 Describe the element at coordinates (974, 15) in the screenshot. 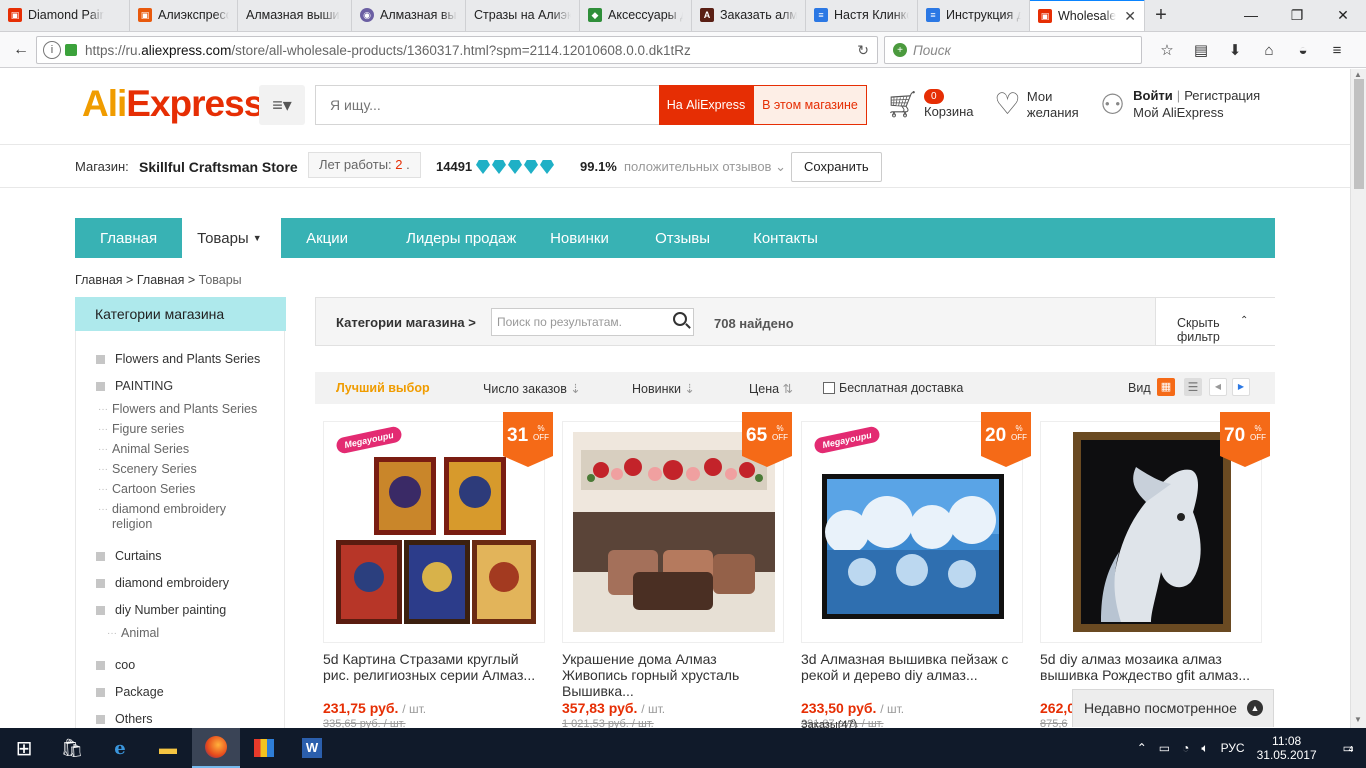

I see `browser-tab: ≡ Инструкция д` at that location.